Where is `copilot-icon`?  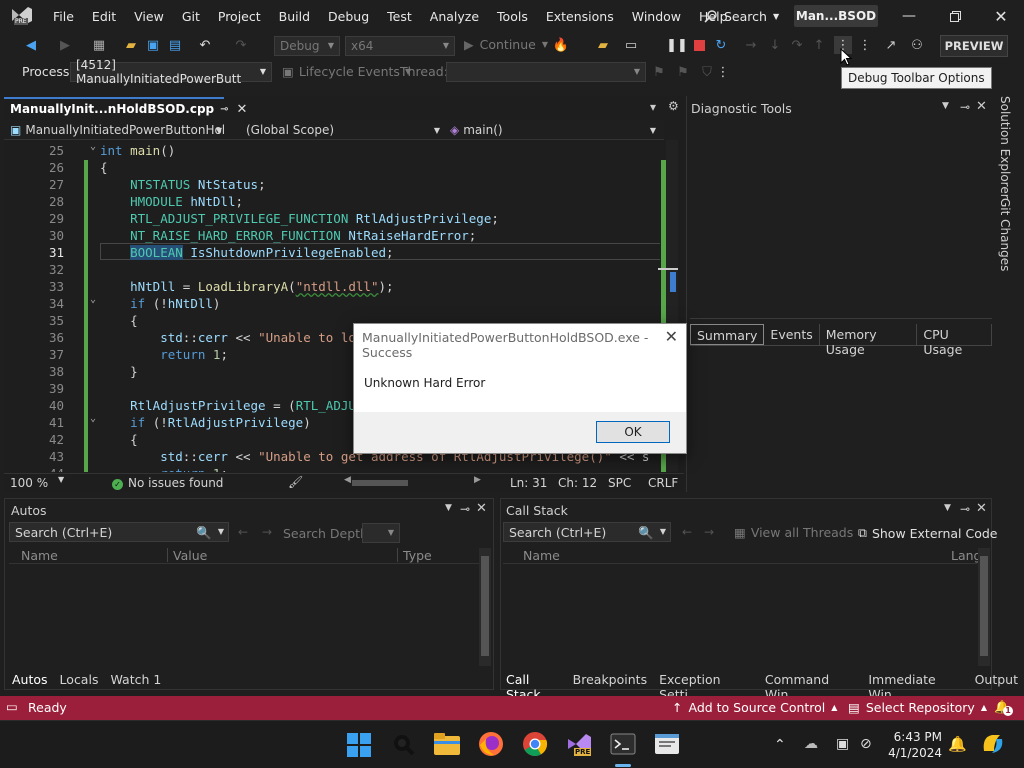 copilot-icon is located at coordinates (993, 744).